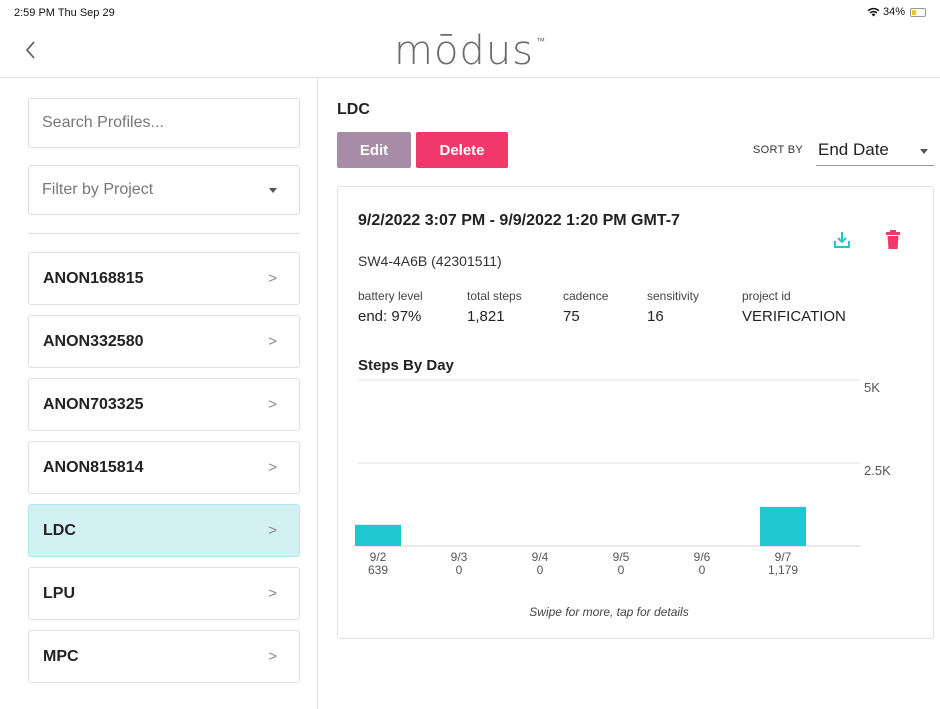  Describe the element at coordinates (374, 150) in the screenshot. I see `edit-button: Edit` at that location.